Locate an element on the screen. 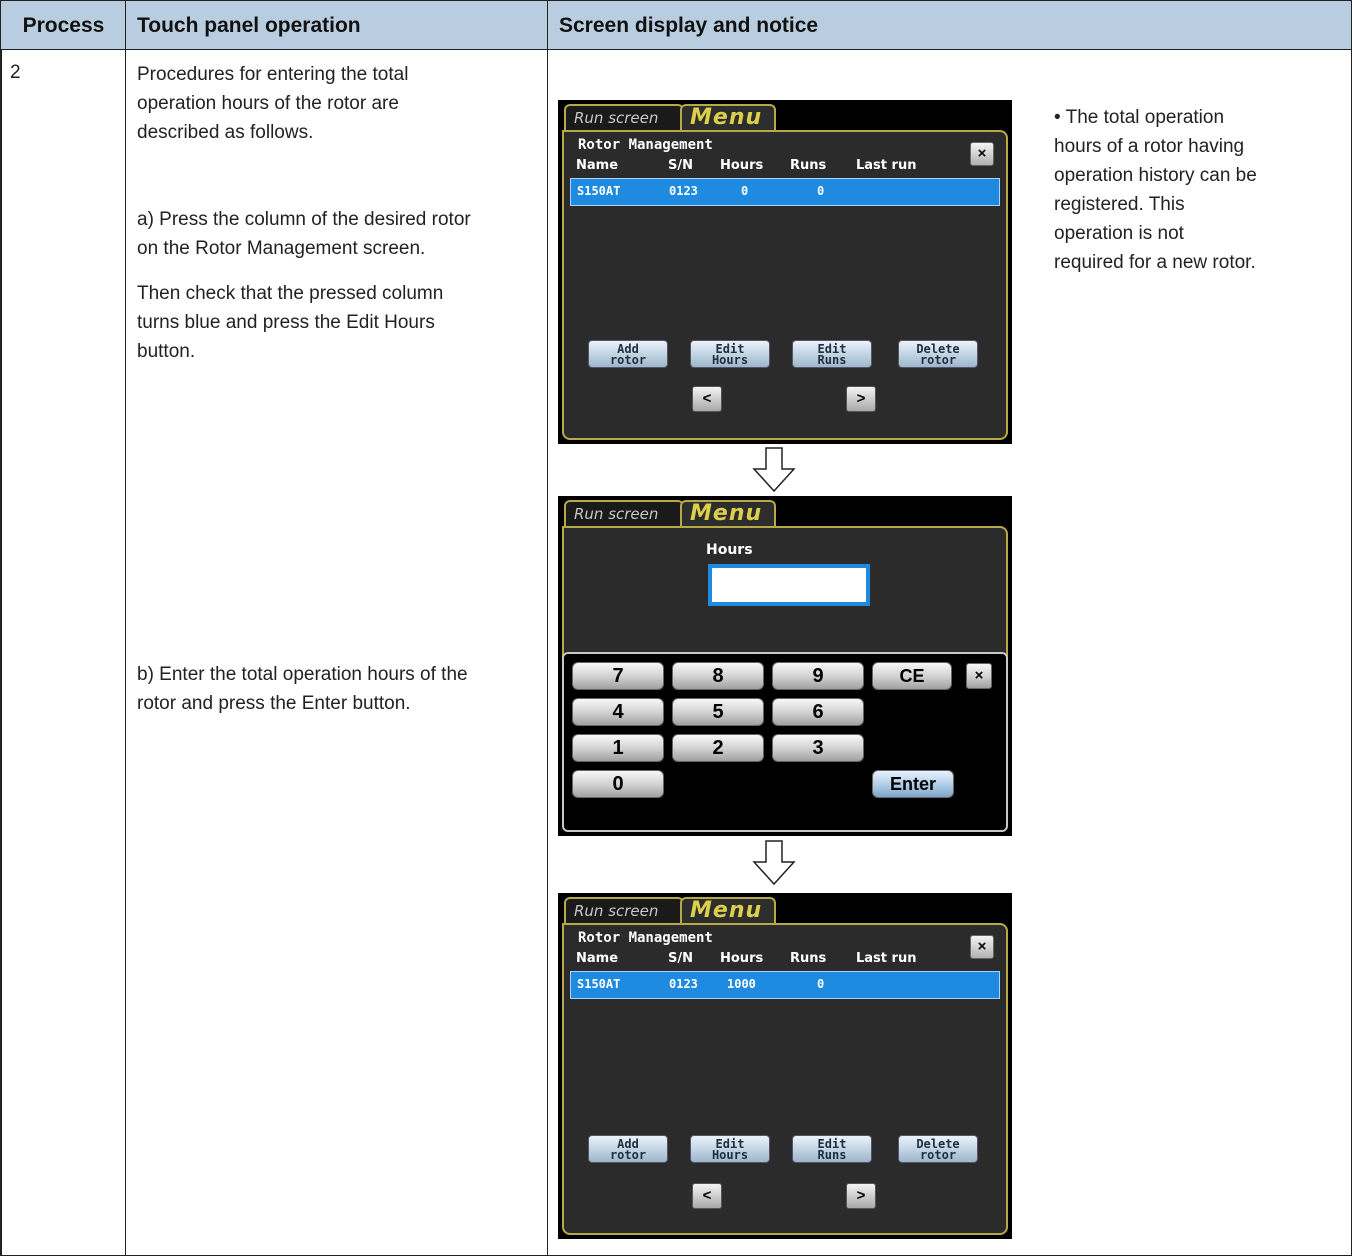 This screenshot has height=1256, width=1352. row-hours: 1000 is located at coordinates (741, 984).